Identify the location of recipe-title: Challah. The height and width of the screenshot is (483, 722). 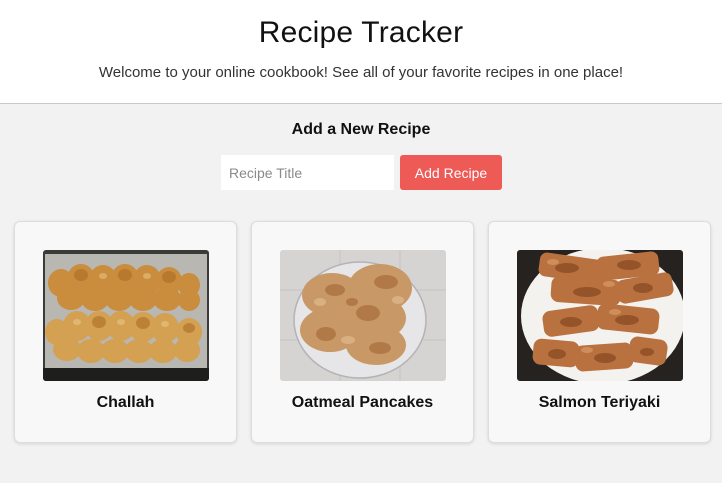
(125, 402).